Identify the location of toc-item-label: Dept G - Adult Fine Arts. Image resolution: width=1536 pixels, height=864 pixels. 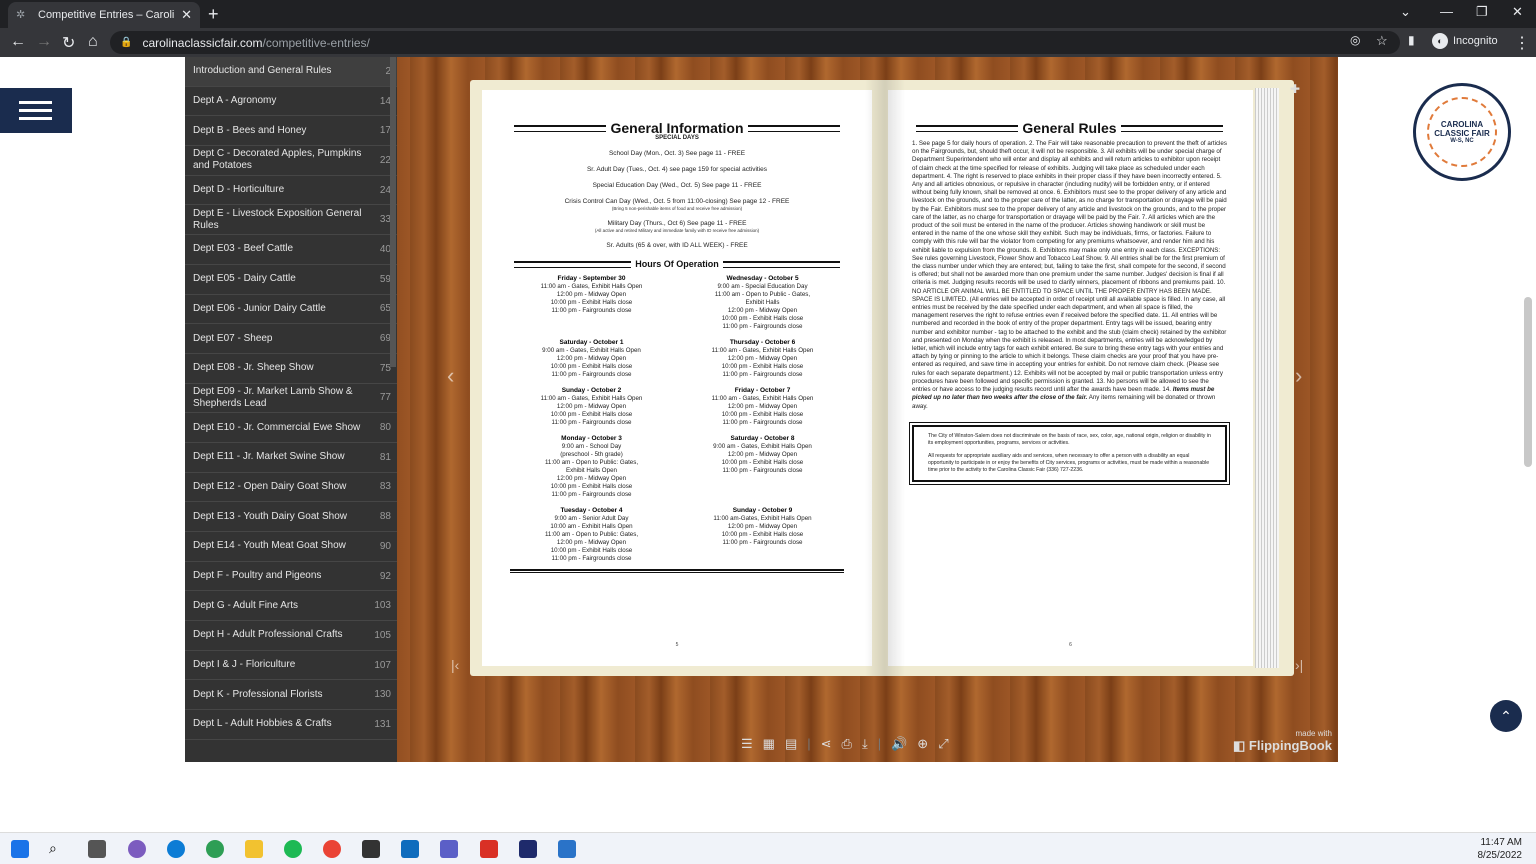
(246, 605).